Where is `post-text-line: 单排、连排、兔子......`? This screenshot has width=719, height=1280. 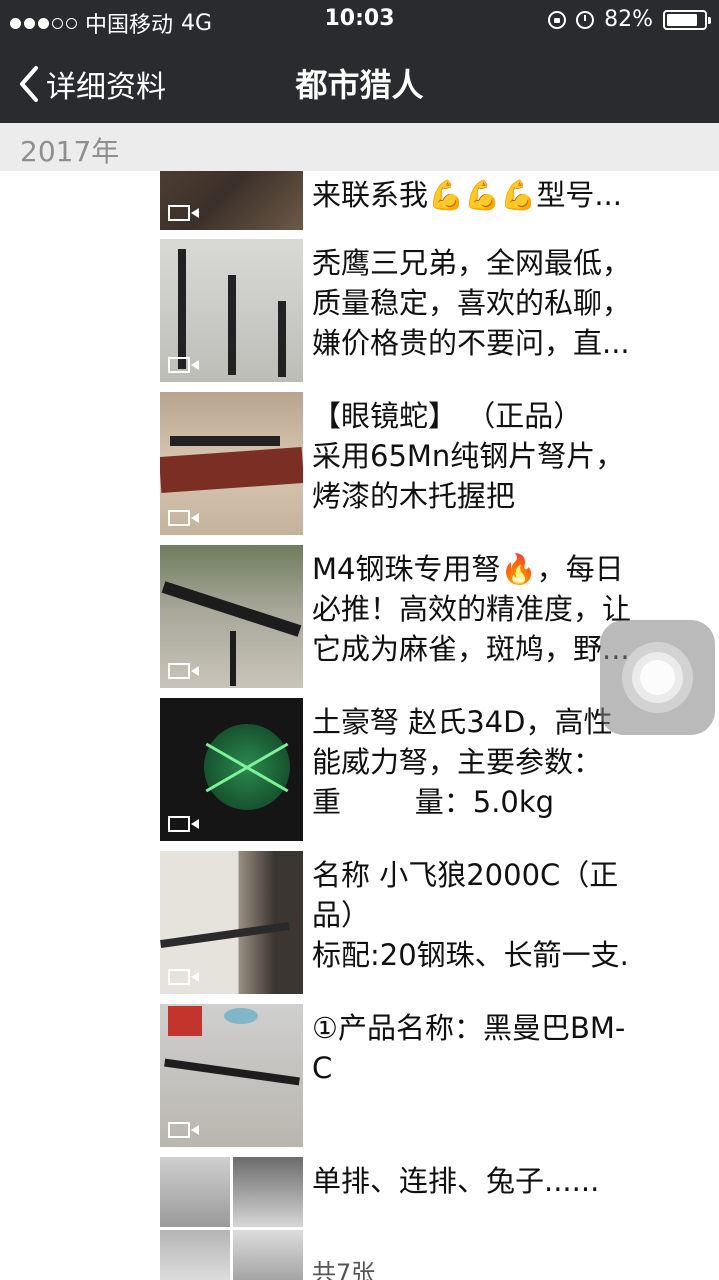 post-text-line: 单排、连排、兔子...... is located at coordinates (456, 1181).